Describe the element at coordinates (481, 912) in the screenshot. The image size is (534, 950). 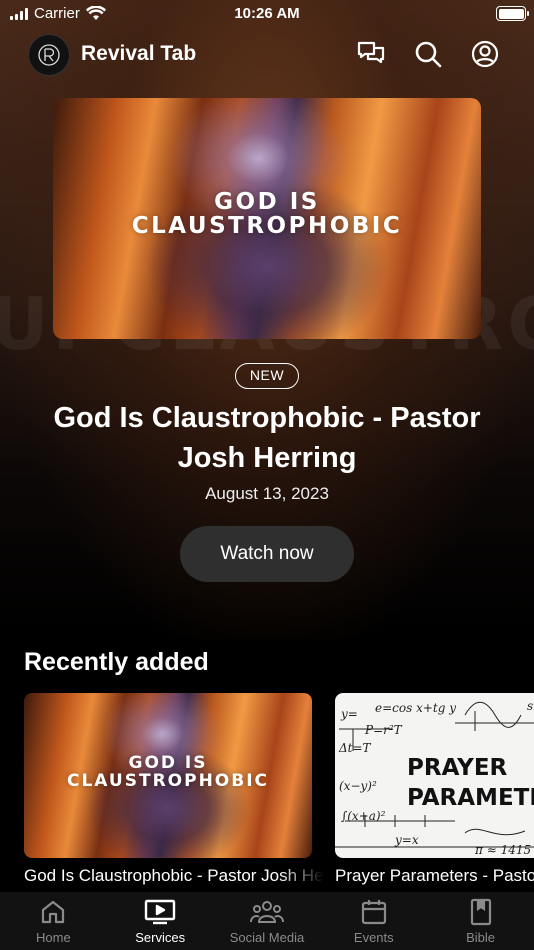
I see `bible-icon` at that location.